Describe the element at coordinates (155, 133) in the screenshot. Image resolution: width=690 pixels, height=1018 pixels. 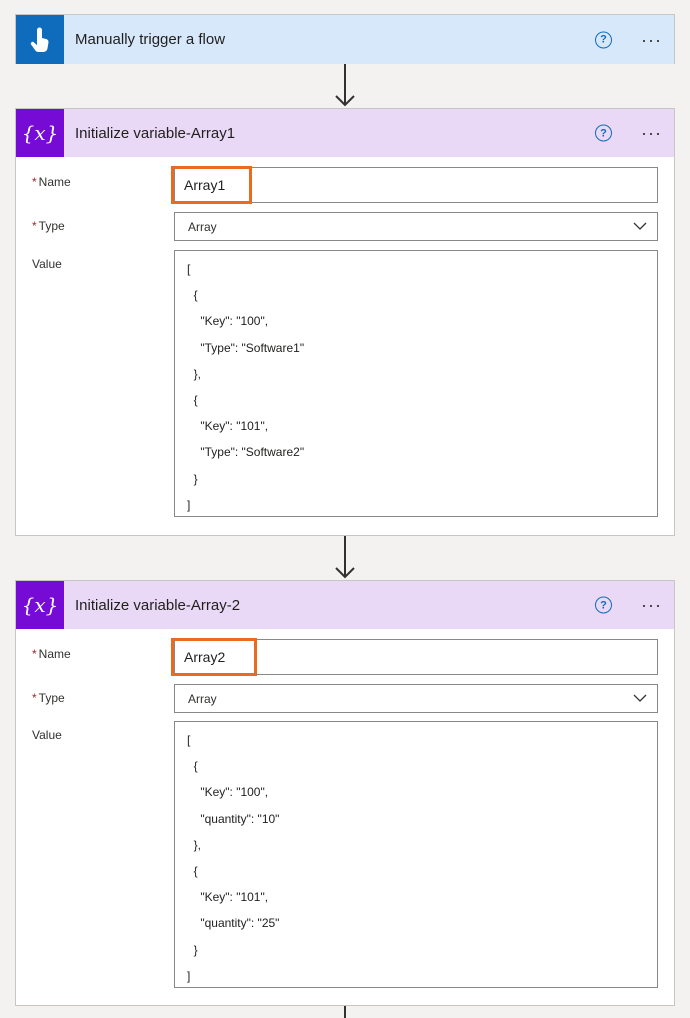
I see `action-title: Initialize variable-Array1` at that location.